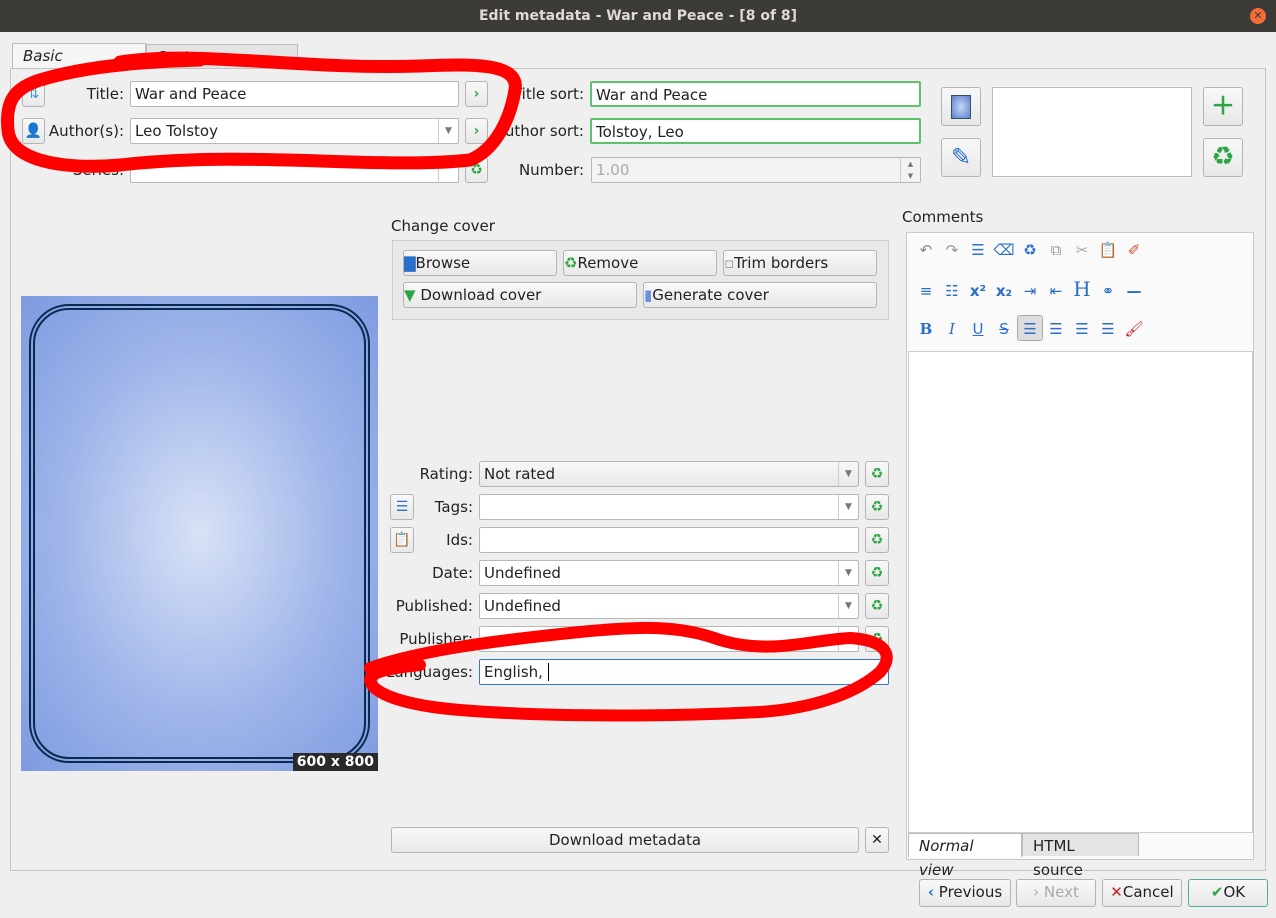  What do you see at coordinates (684, 672) in the screenshot?
I see `languages-input: English,` at bounding box center [684, 672].